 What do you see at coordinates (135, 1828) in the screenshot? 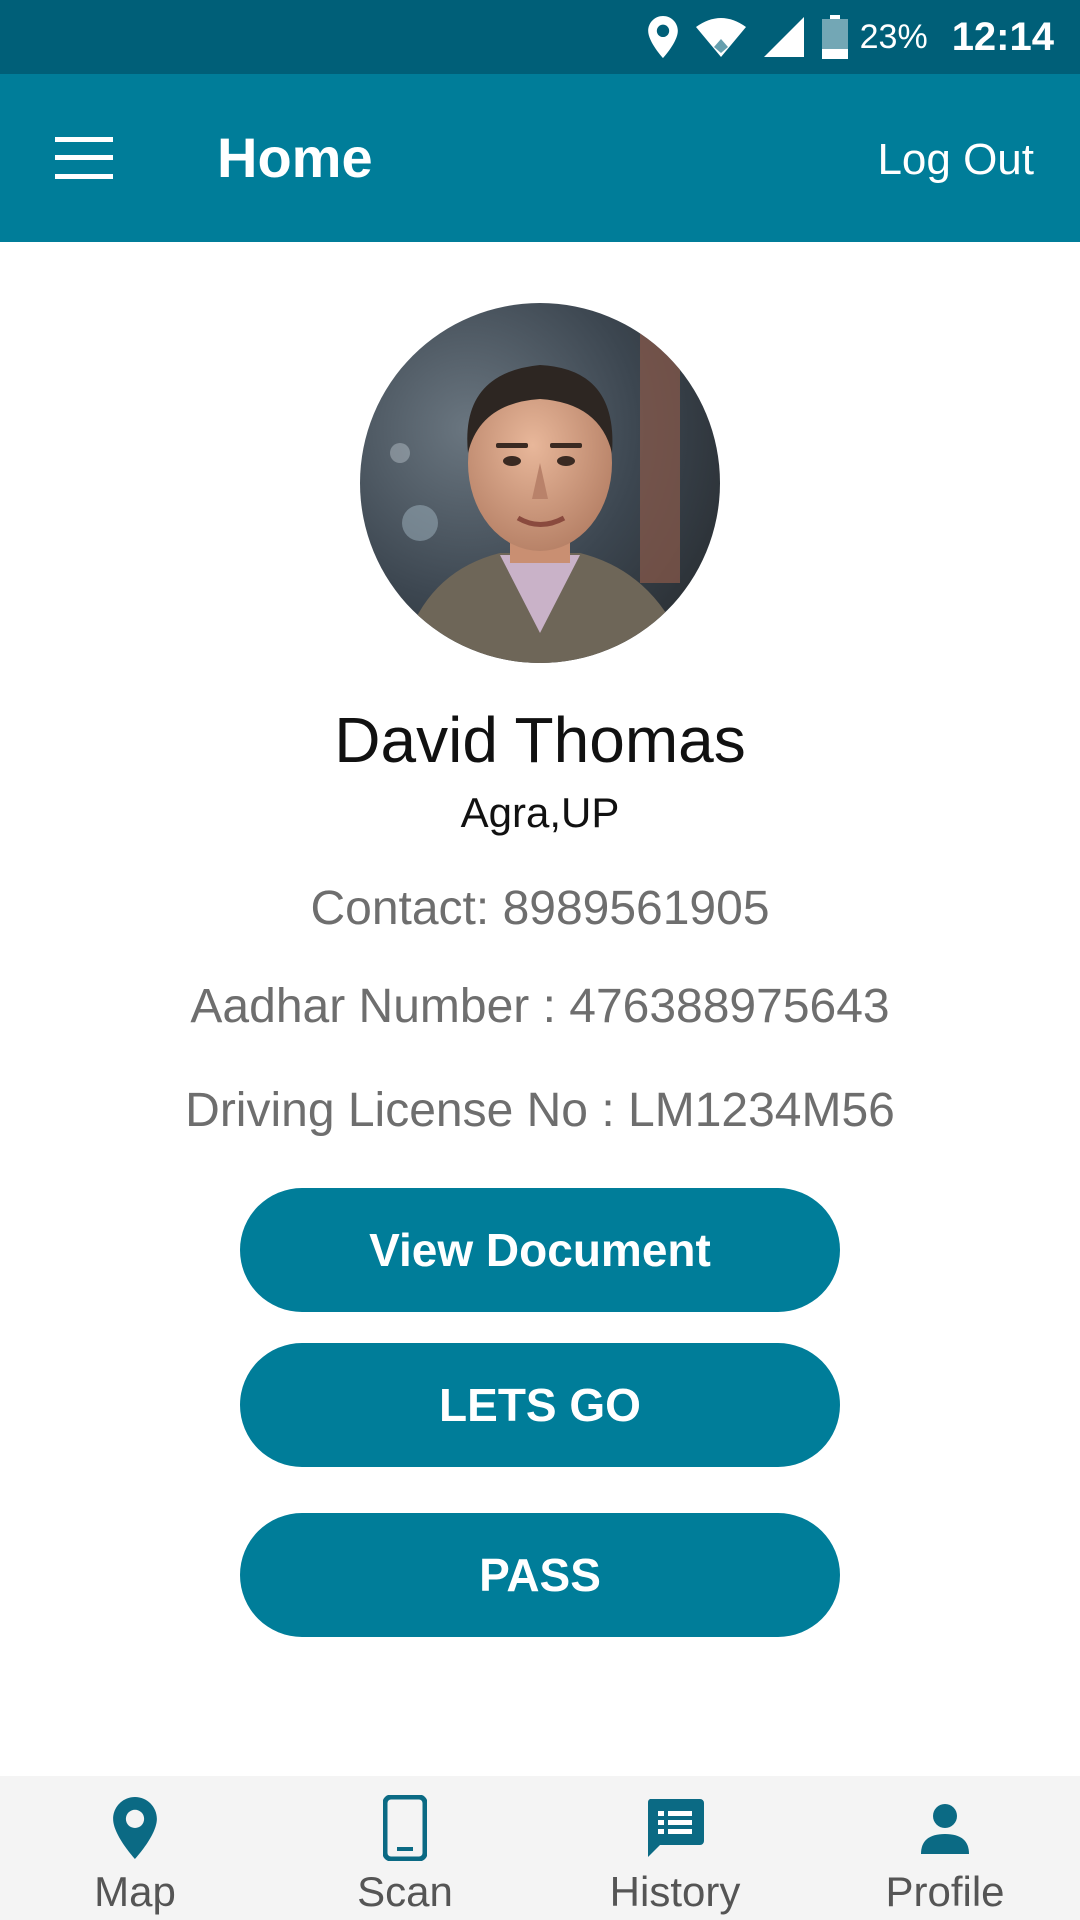
I see `map-pin-icon` at bounding box center [135, 1828].